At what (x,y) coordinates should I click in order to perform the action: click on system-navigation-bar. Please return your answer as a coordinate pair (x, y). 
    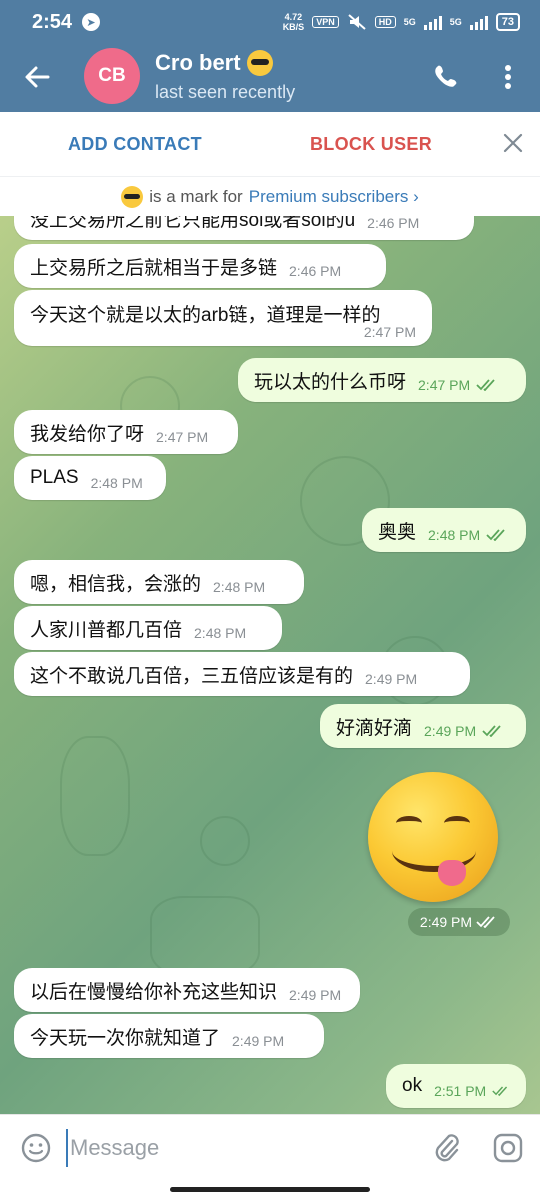
    Looking at the image, I should click on (270, 1190).